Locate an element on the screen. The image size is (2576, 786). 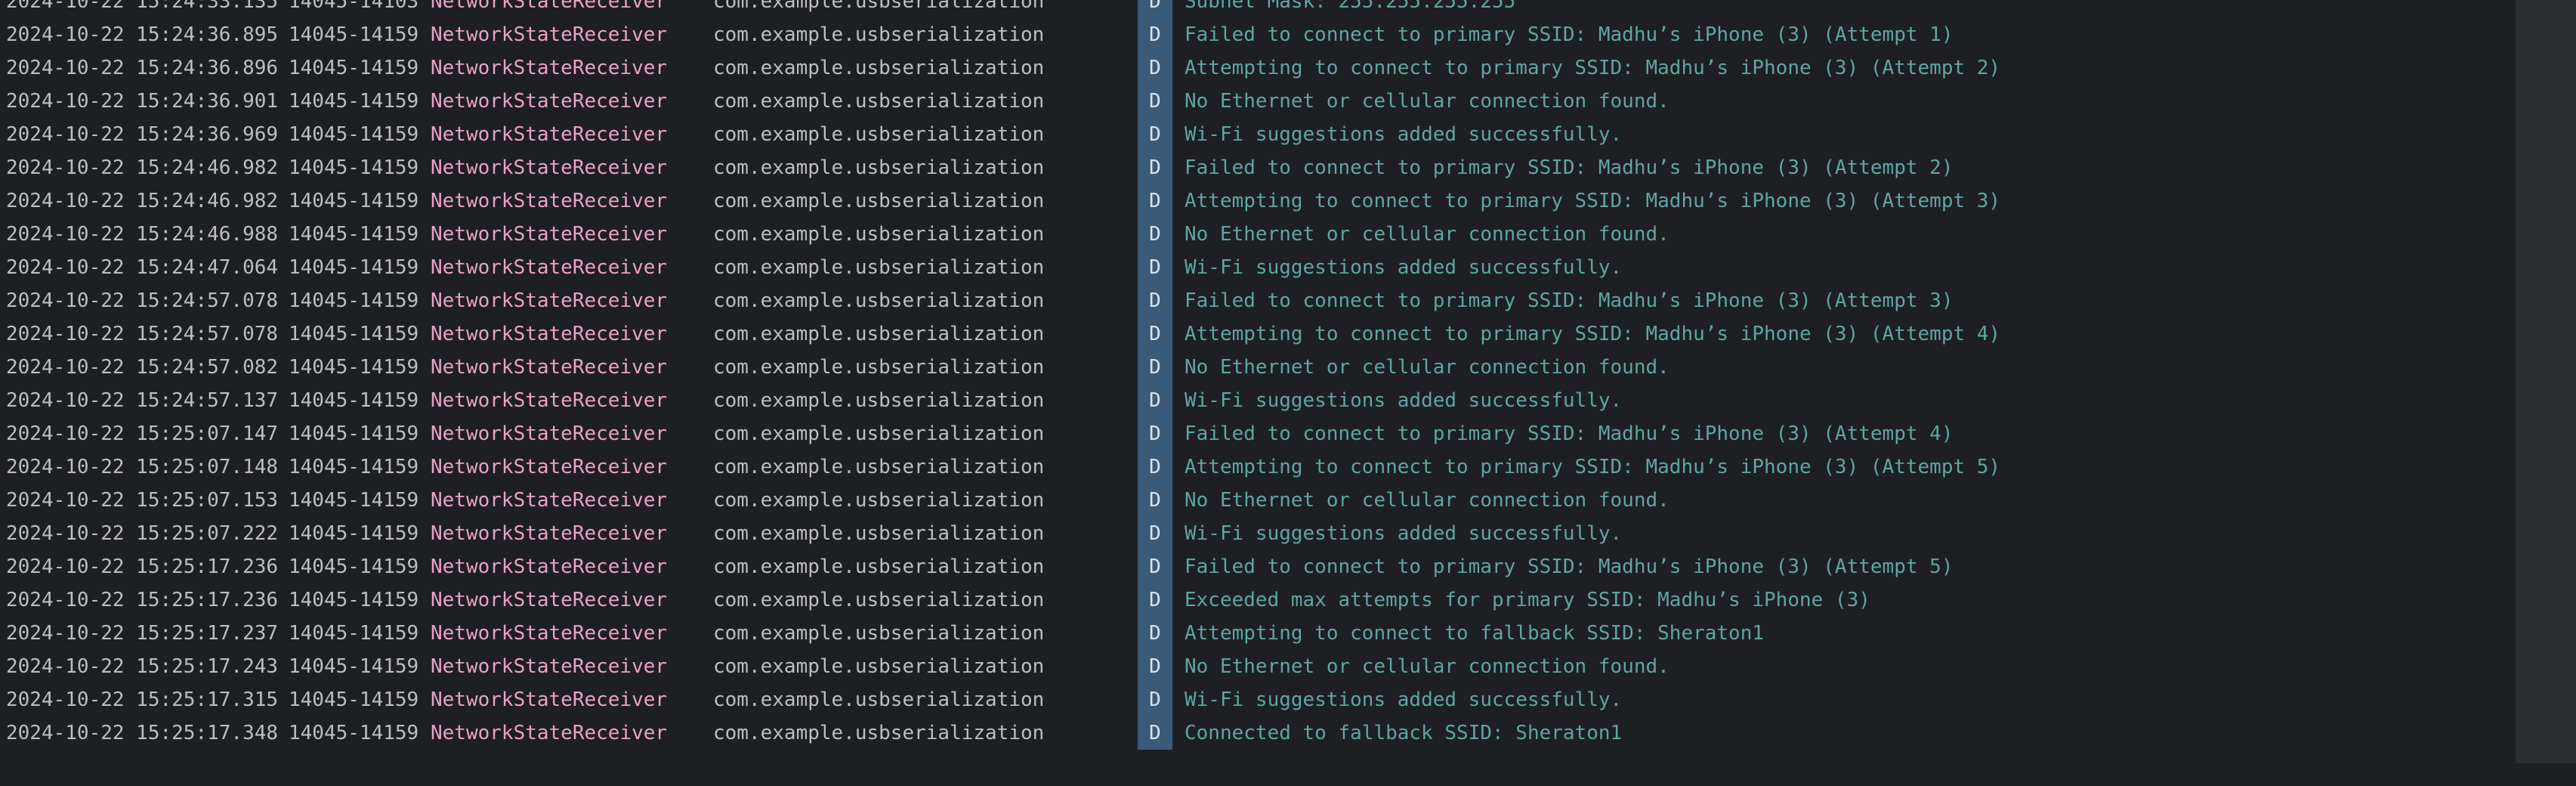
timestamp: 2024-10-22 15:25:17.315 is located at coordinates (142, 700).